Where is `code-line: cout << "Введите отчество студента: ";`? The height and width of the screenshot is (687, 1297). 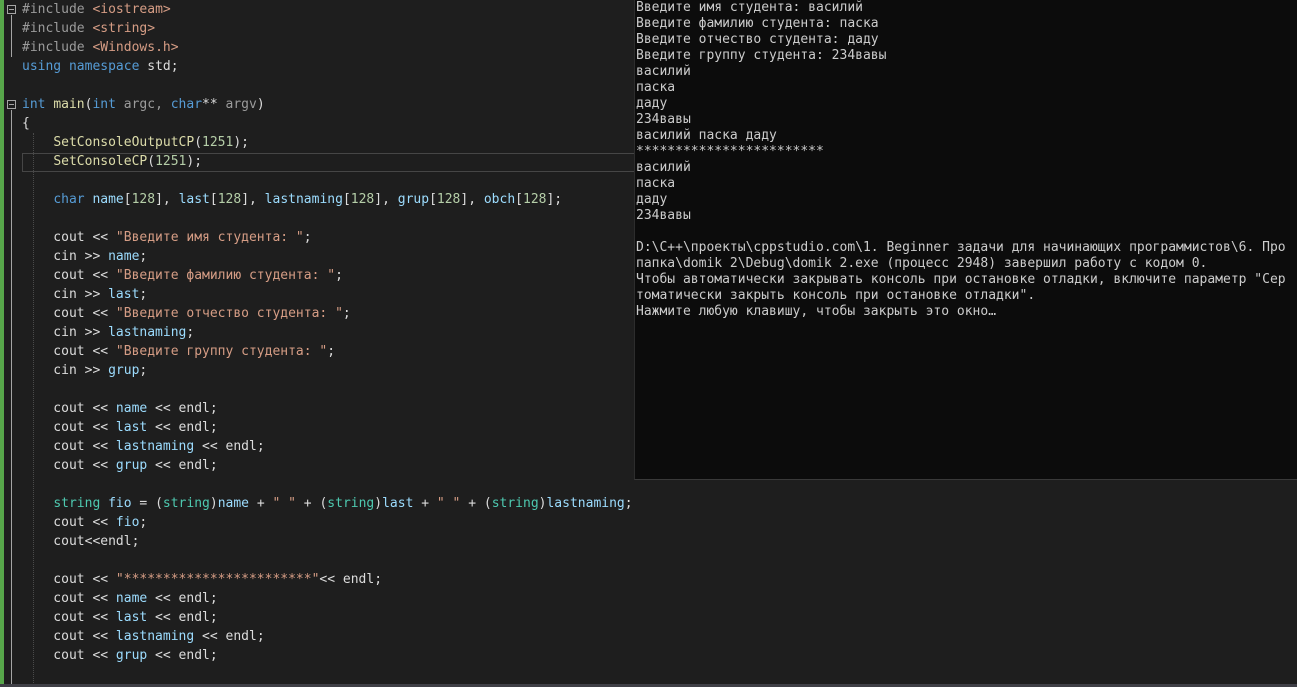 code-line: cout << "Введите отчество студента: "; is located at coordinates (327, 313).